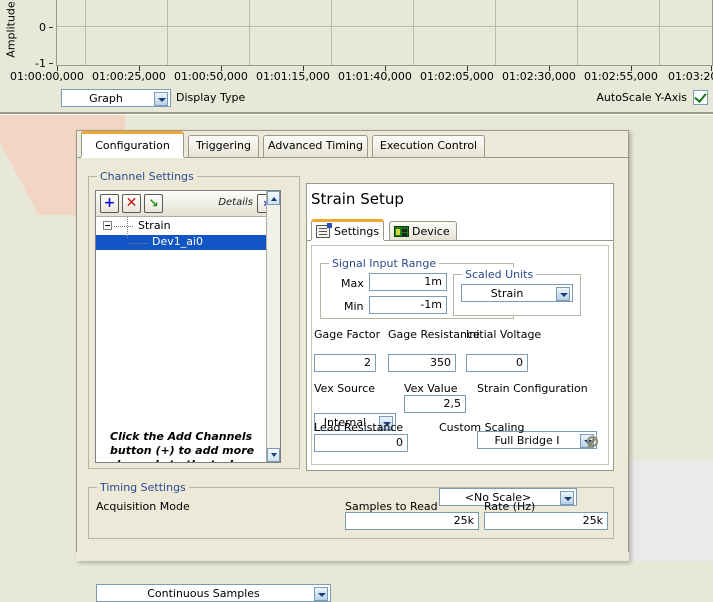 This screenshot has height=602, width=713. What do you see at coordinates (124, 226) in the screenshot?
I see `tree-connector` at bounding box center [124, 226].